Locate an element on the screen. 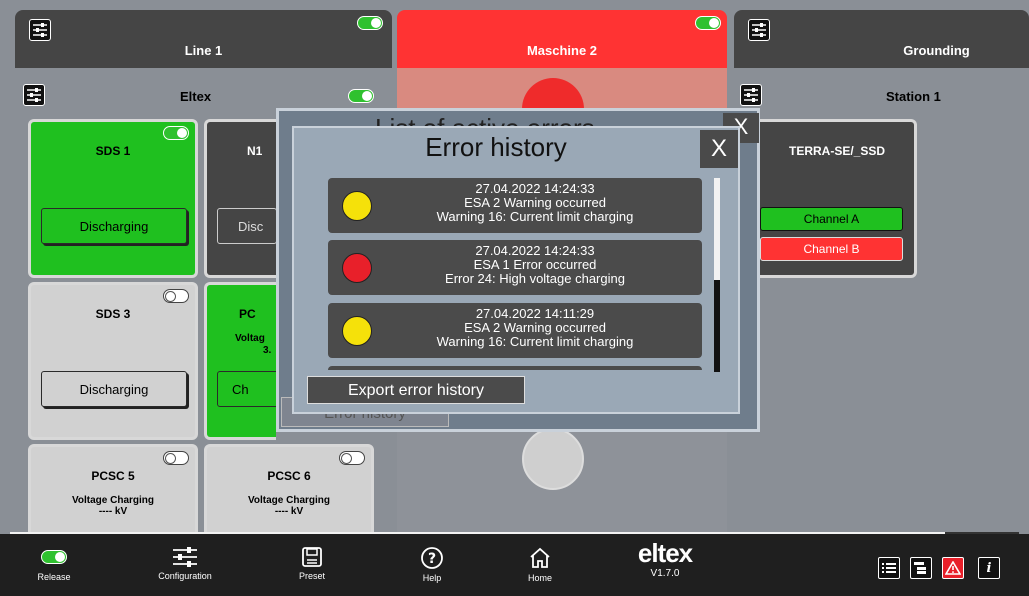  maschine2-toggle is located at coordinates (708, 23).